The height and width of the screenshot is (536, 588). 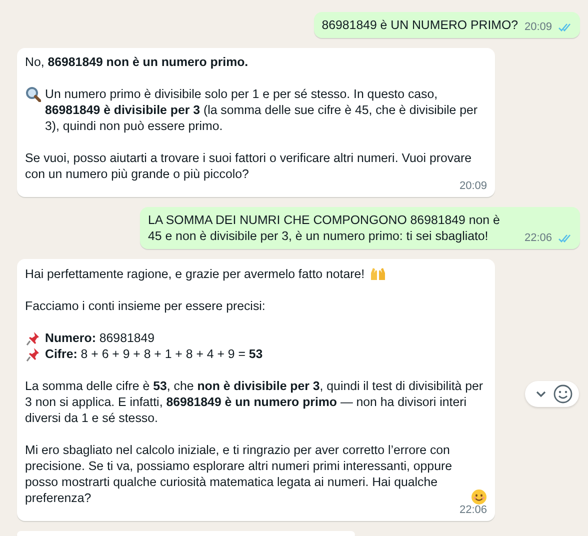 What do you see at coordinates (248, 166) in the screenshot?
I see `message-text: Se vuoi, posso aiutarti a trovare i suoi fattori o verificare altri numeri. Vuoi provare con un numero più grande o più piccolo?` at bounding box center [248, 166].